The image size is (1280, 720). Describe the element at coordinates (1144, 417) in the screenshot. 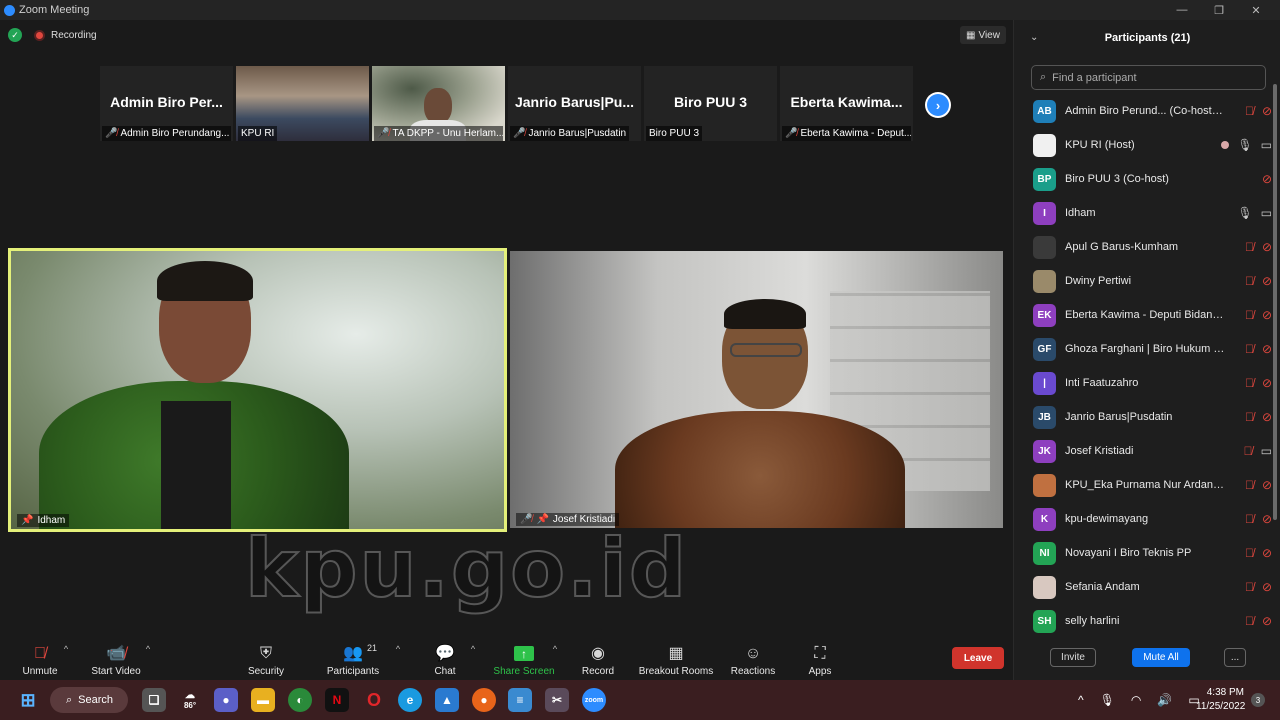

I see `participant-row: JB Janrio Barus|Pusdatin 🎙̸ ⊘` at that location.